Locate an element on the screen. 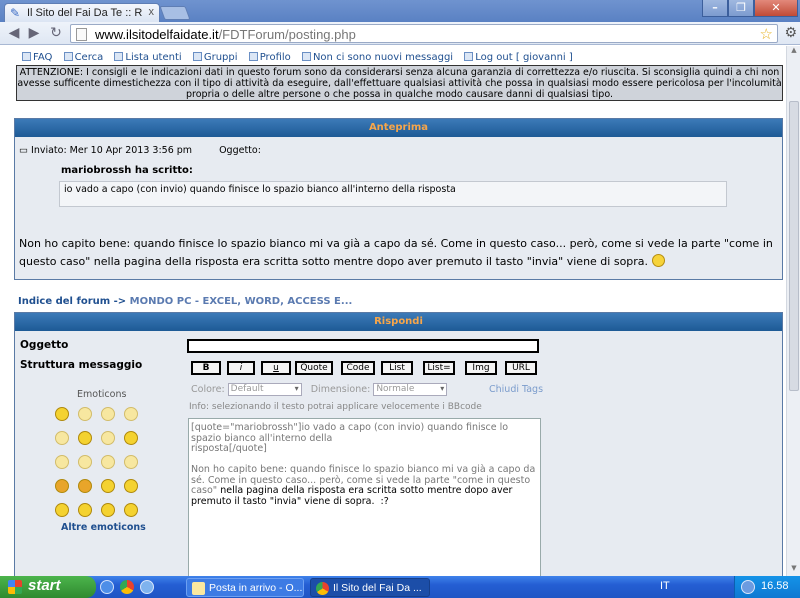  post-date: Inviato: Mer 10 Apr 2013 3:56 pm is located at coordinates (112, 150).